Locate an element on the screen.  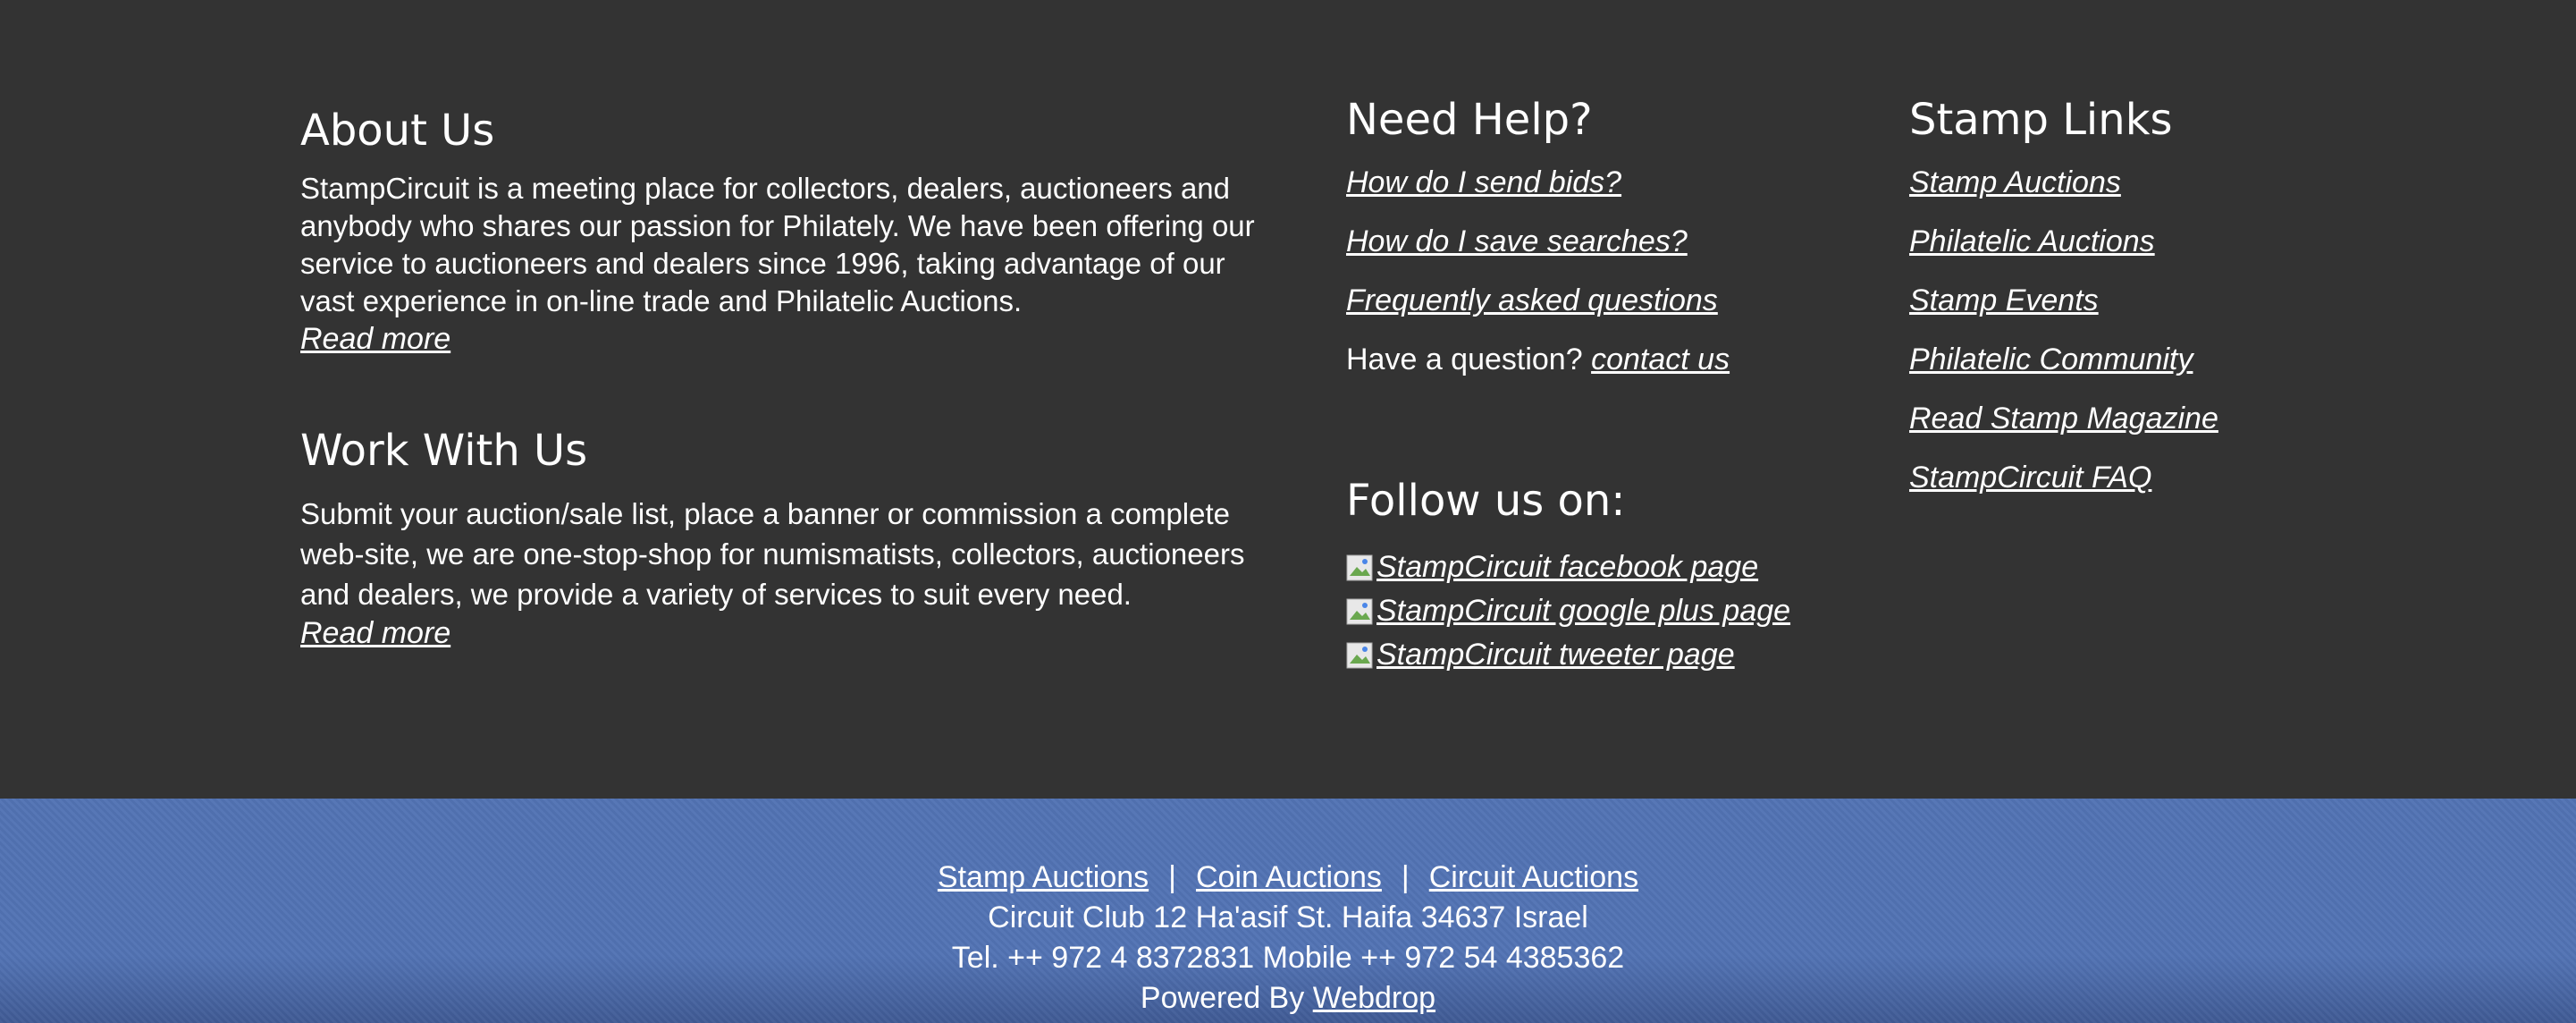
help-list-item: How do I save searches? is located at coordinates (1597, 241).